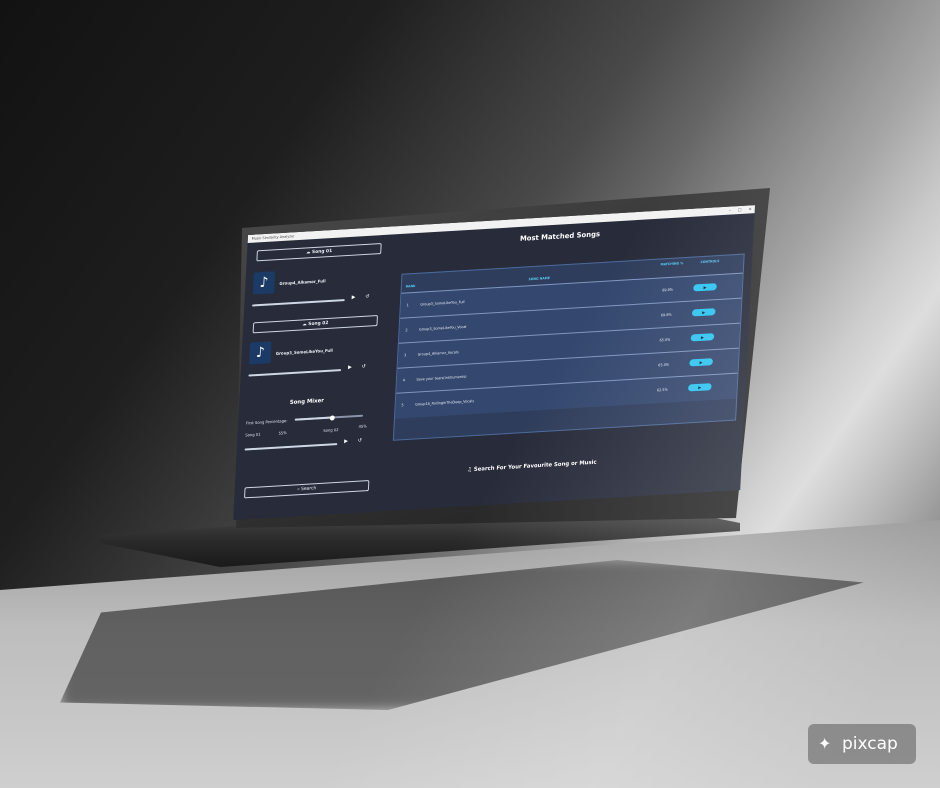 Image resolution: width=940 pixels, height=788 pixels. I want to click on mixer-slider-fill, so click(313, 418).